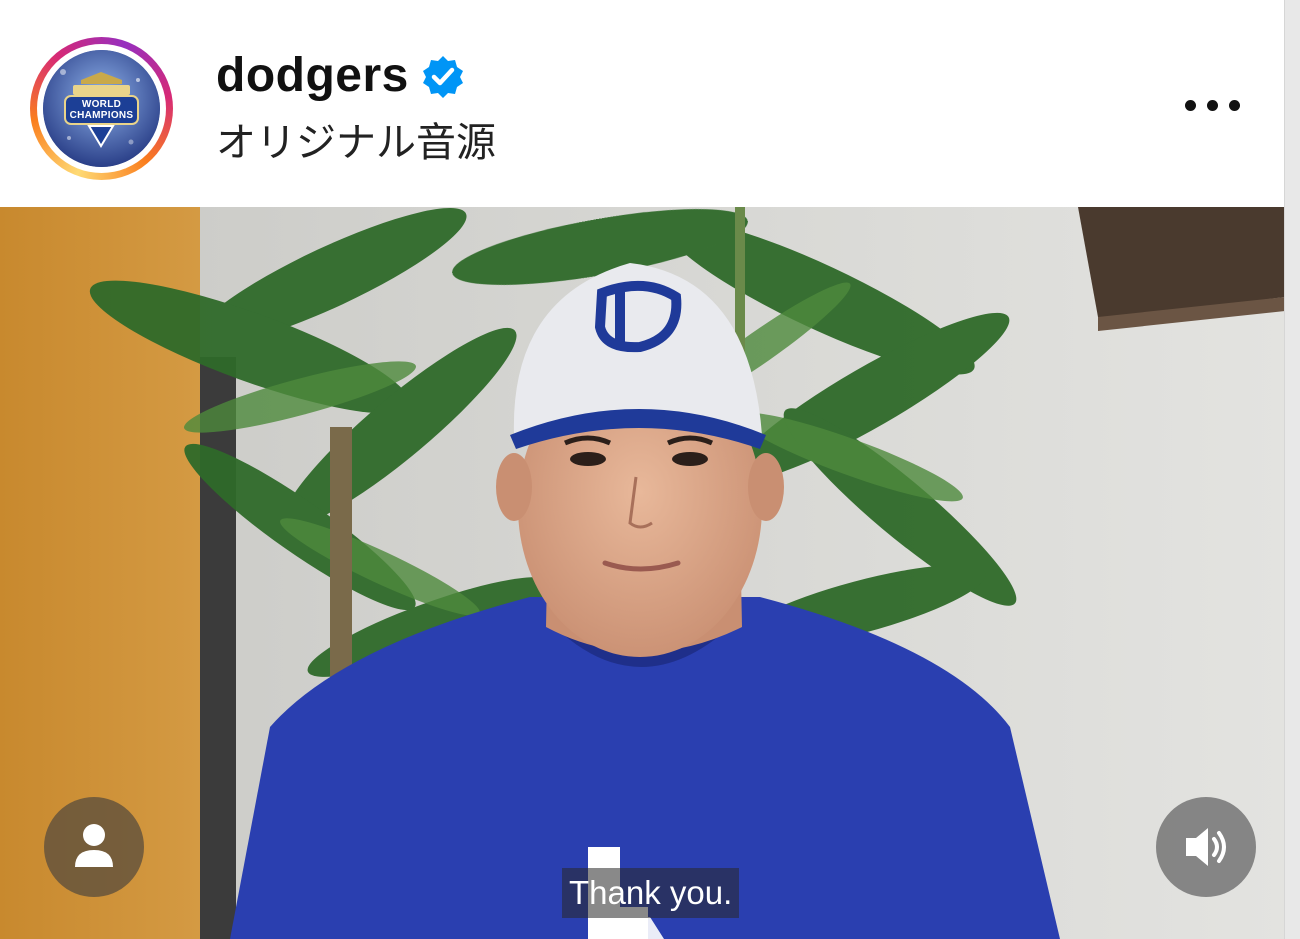 The image size is (1300, 939). I want to click on audio-toggle-button, so click(1206, 847).